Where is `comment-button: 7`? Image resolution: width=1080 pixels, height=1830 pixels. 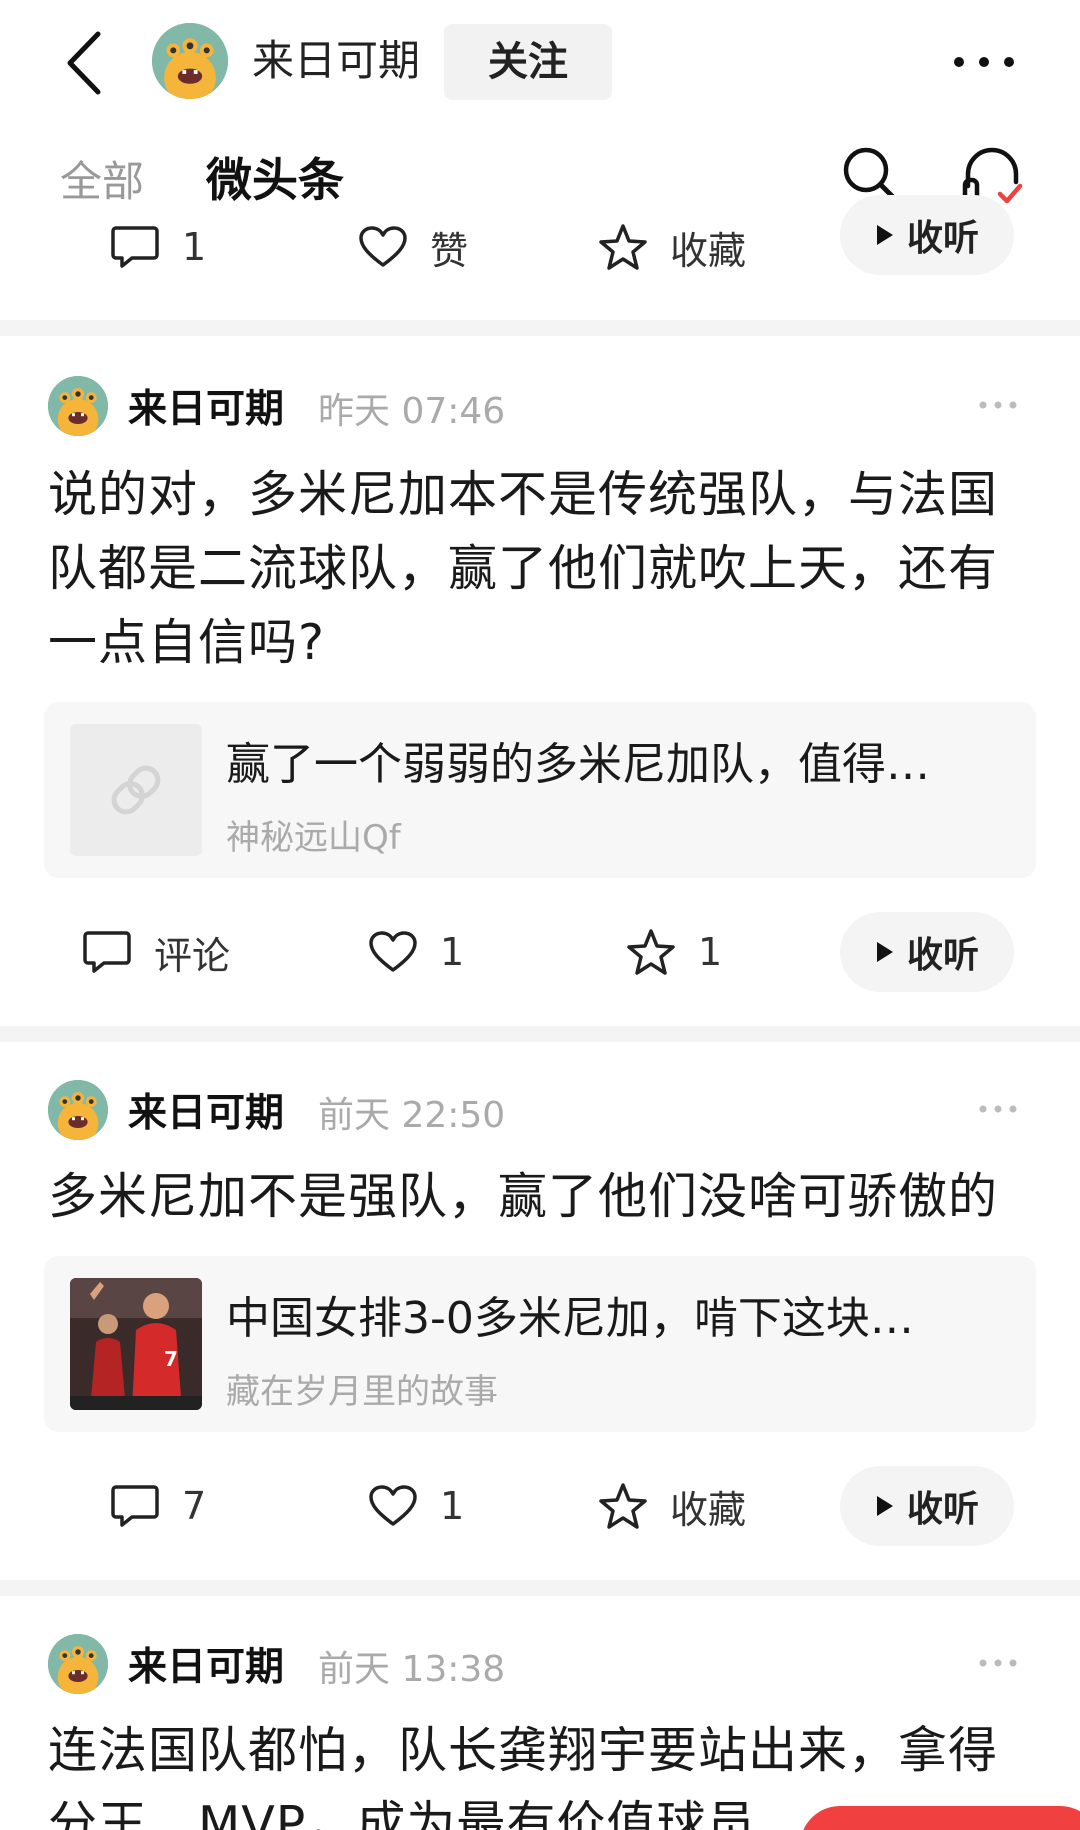 comment-button: 7 is located at coordinates (158, 1506).